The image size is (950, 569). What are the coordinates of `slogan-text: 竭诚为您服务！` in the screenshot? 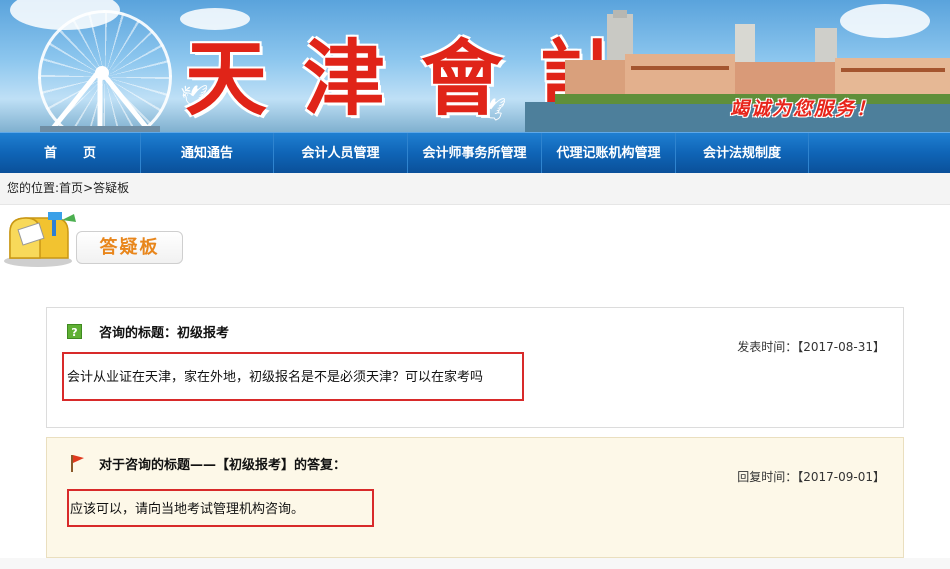 It's located at (804, 109).